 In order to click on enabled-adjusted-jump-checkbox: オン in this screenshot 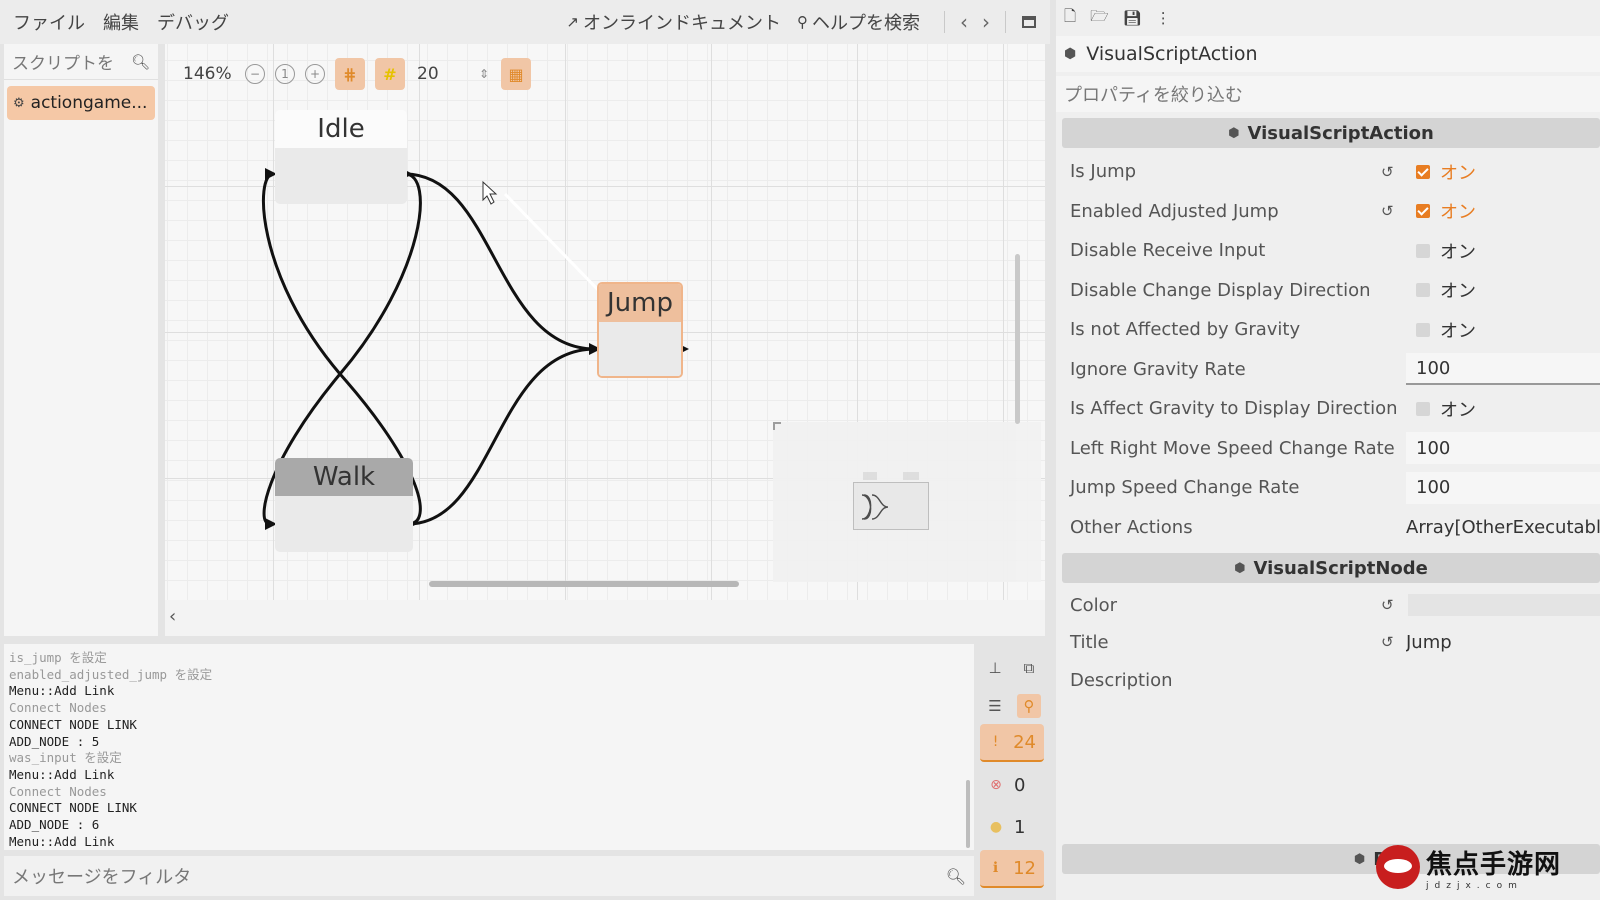, I will do `click(1503, 211)`.